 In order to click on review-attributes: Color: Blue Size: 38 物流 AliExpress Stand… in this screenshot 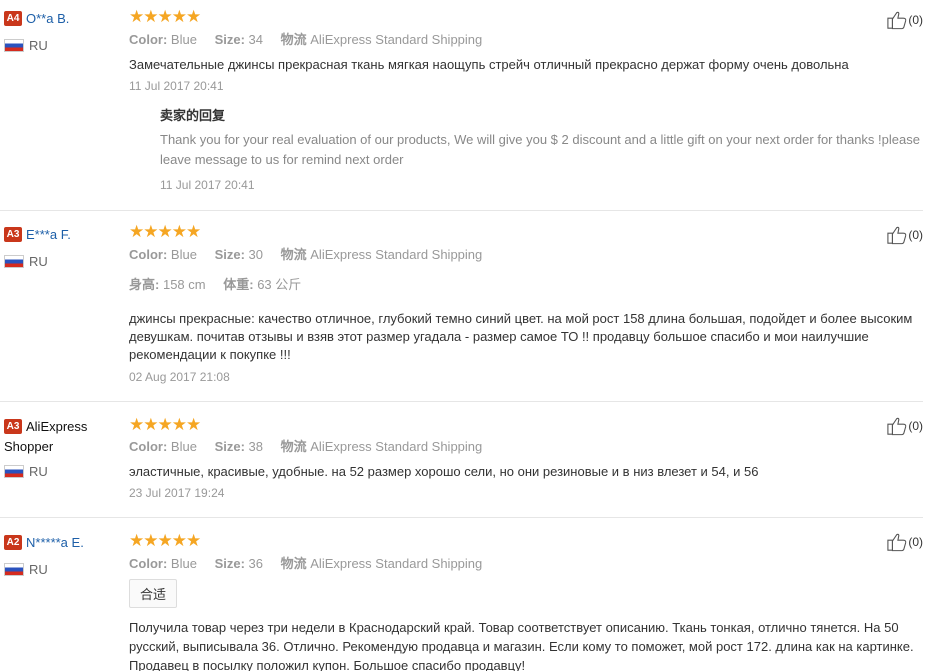, I will do `click(524, 447)`.